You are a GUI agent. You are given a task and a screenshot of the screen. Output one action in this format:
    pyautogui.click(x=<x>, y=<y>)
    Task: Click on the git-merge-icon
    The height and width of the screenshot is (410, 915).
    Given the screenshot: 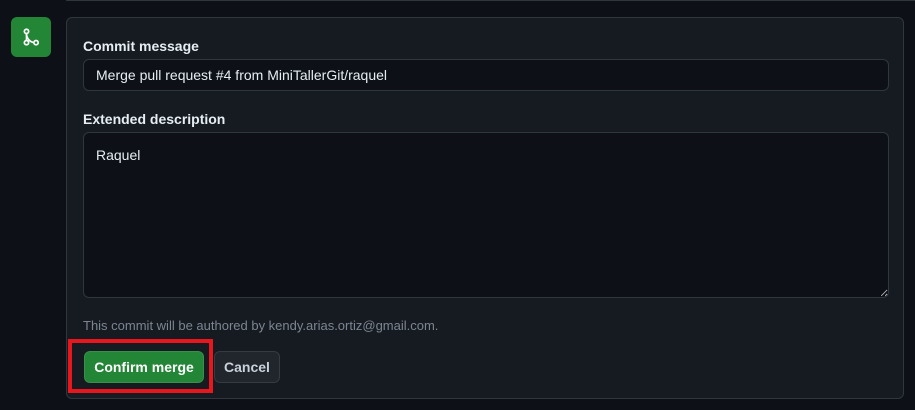 What is the action you would take?
    pyautogui.click(x=31, y=37)
    